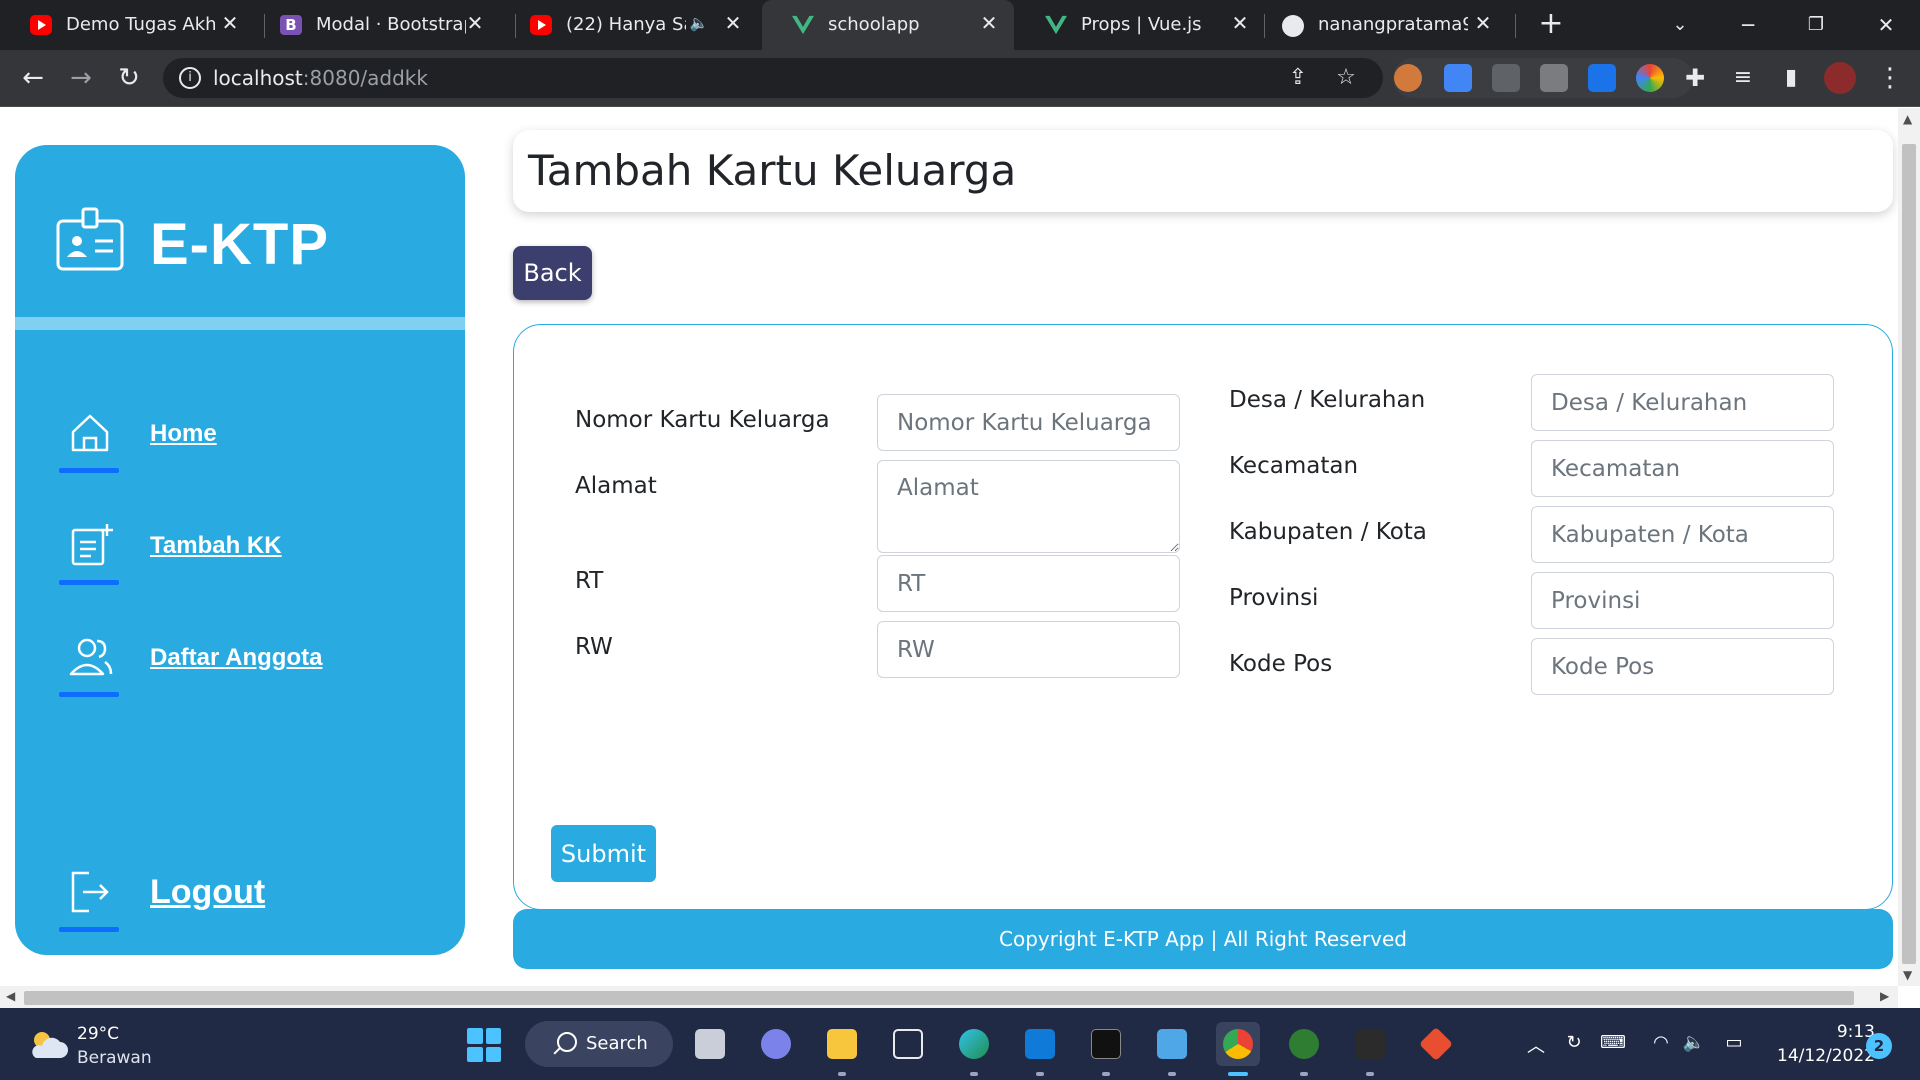  I want to click on wifi-icon: ◠, so click(1661, 1044).